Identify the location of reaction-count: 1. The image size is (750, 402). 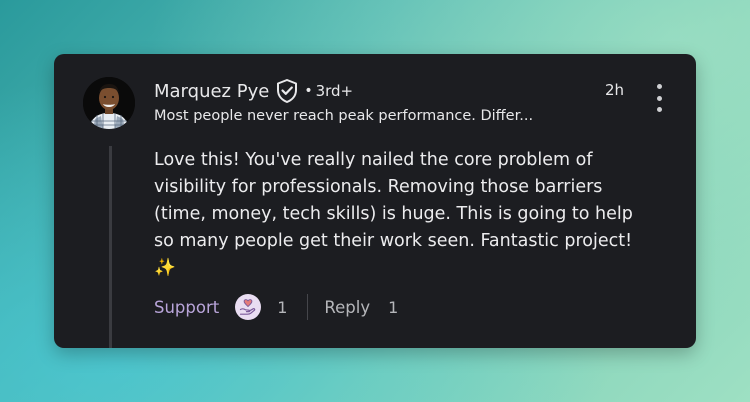
(282, 307).